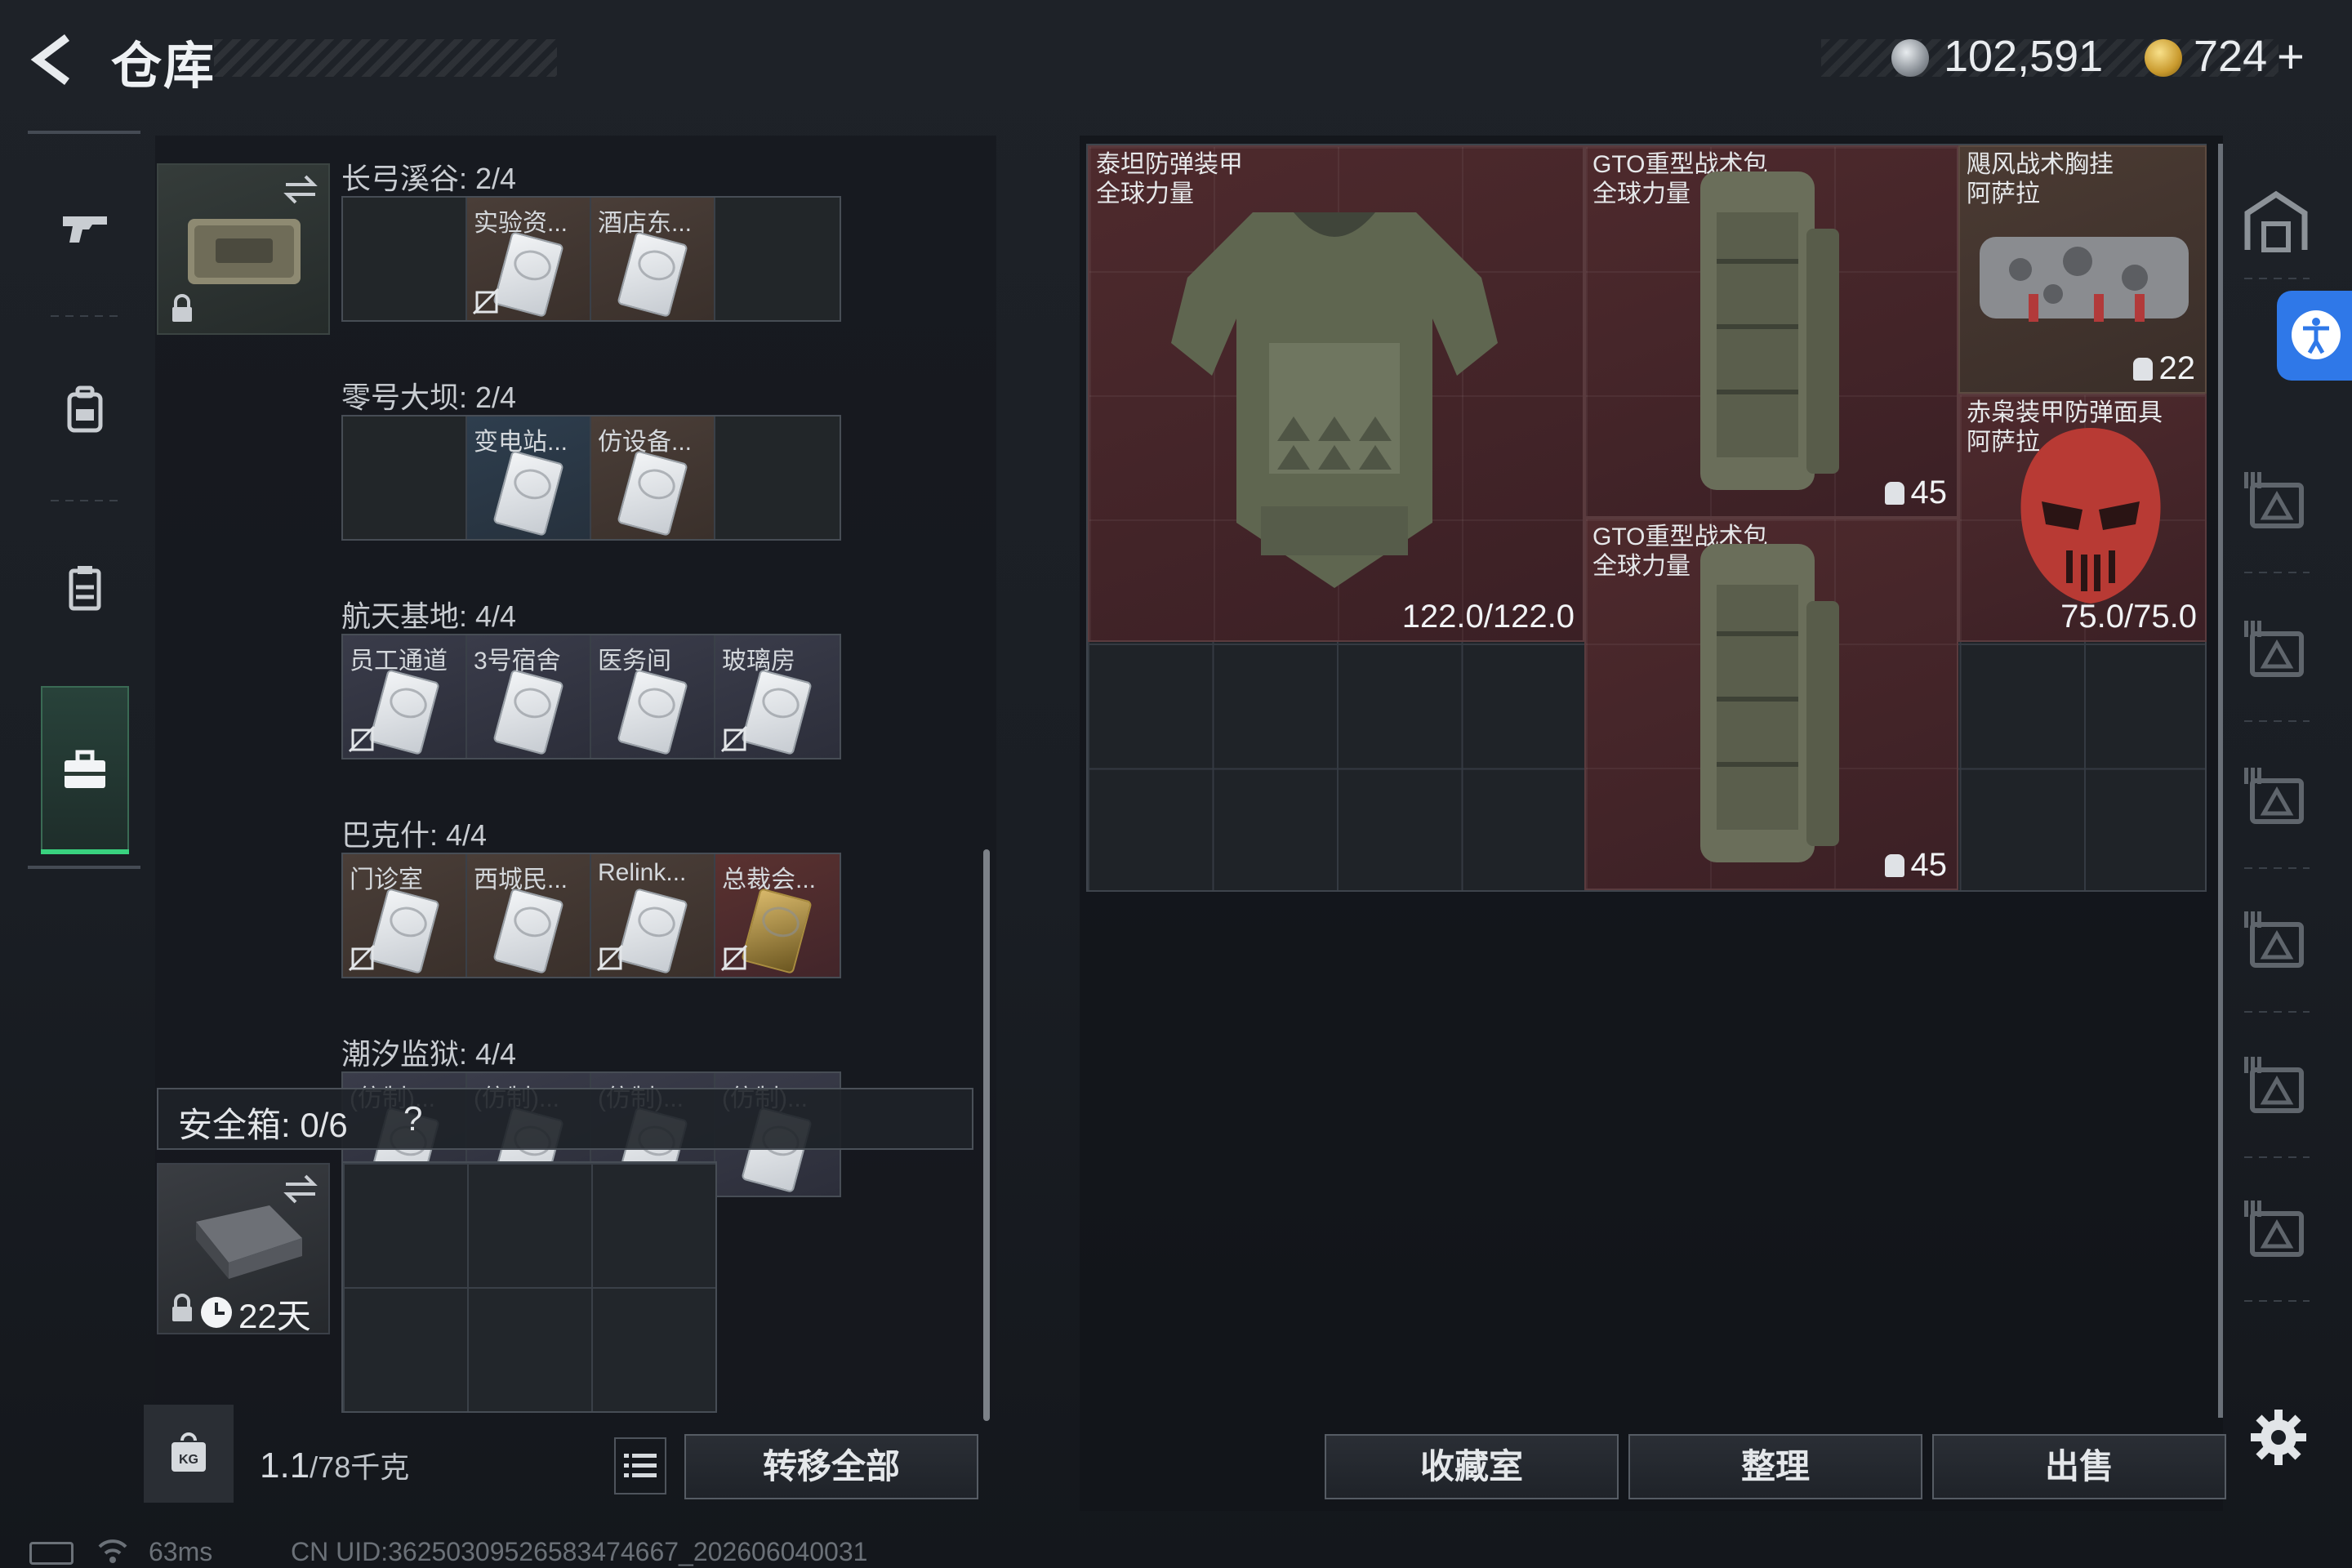  I want to click on battery-icon, so click(51, 1553).